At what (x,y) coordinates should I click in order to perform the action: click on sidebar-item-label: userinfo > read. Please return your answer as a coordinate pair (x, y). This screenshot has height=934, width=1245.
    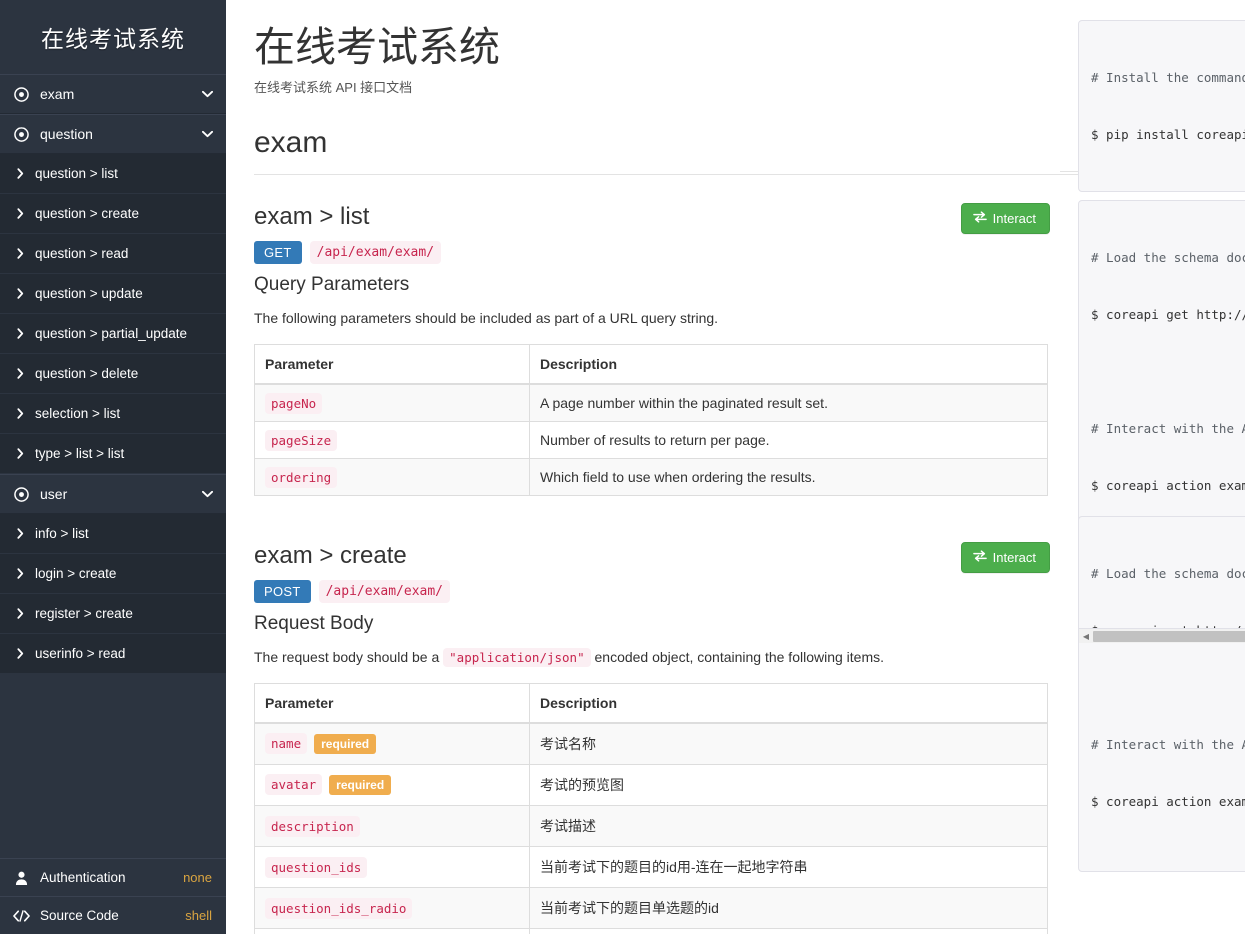
    Looking at the image, I should click on (80, 653).